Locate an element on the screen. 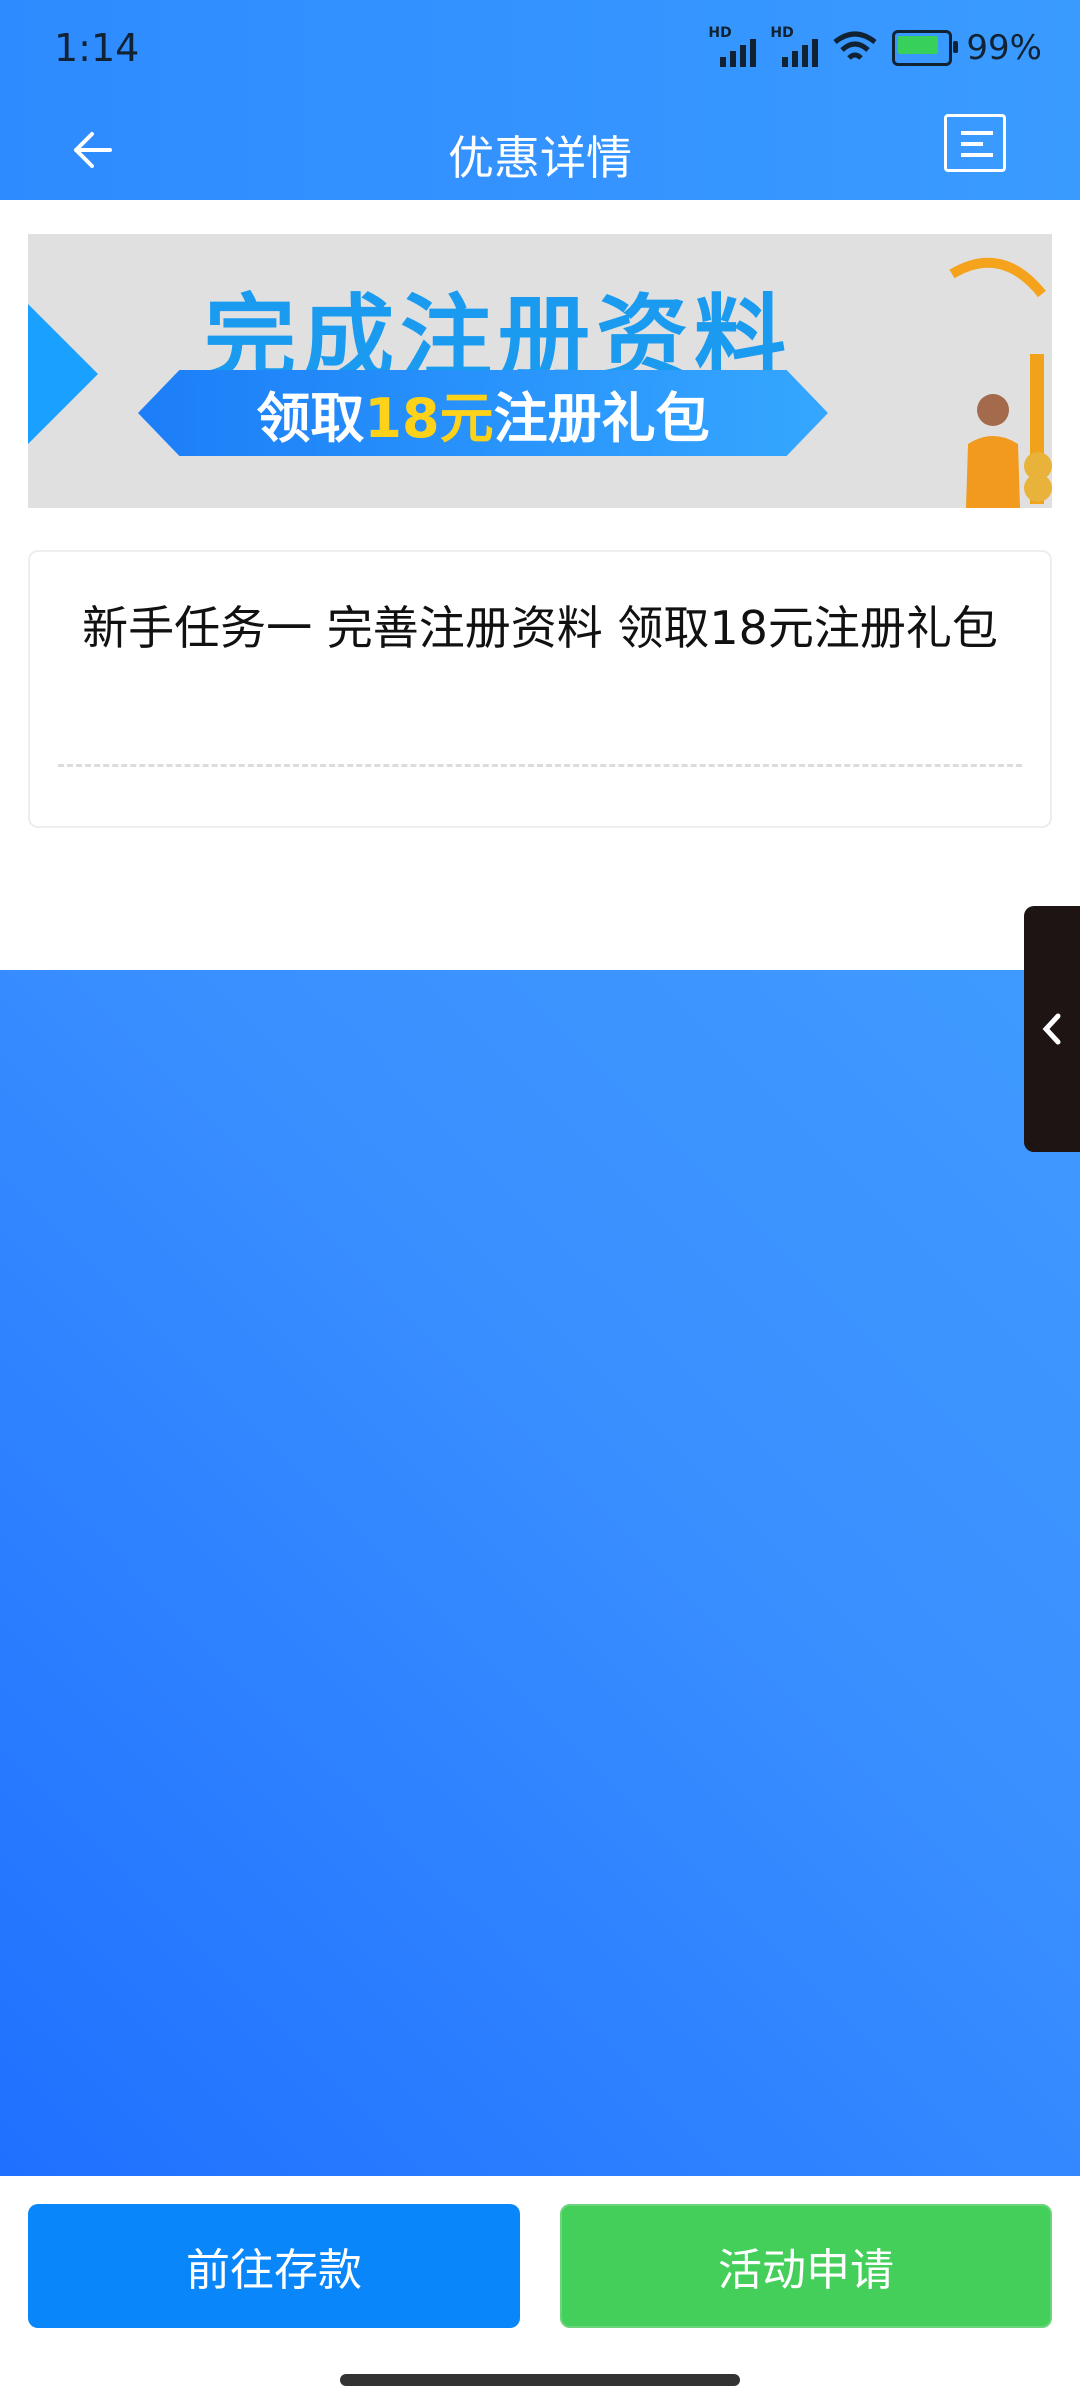 The image size is (1080, 2400). deposit-button: 前往存款 is located at coordinates (274, 2266).